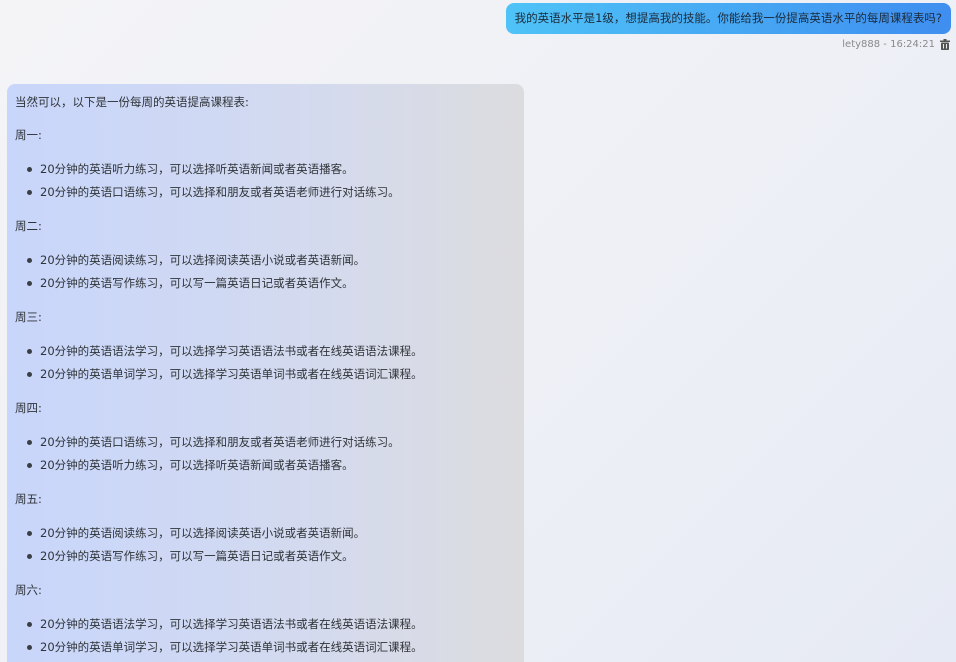 The width and height of the screenshot is (956, 662). What do you see at coordinates (28, 499) in the screenshot?
I see `schedule-day-label: 周五:` at bounding box center [28, 499].